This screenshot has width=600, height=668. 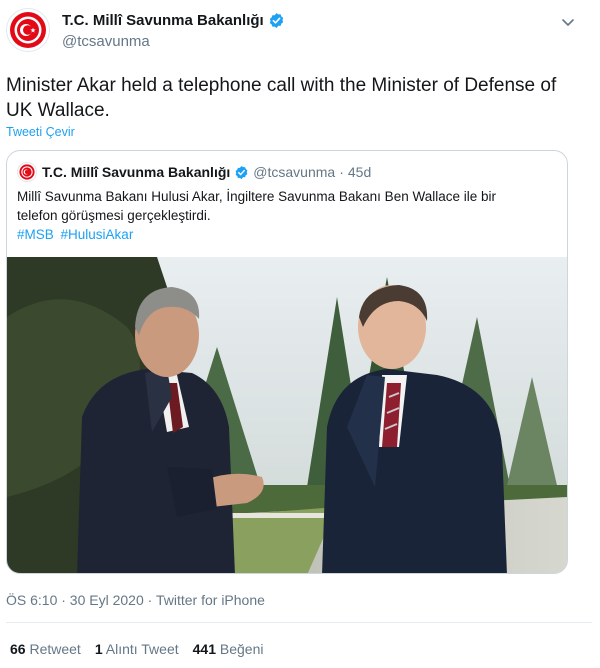 What do you see at coordinates (53, 649) in the screenshot?
I see `retweets-label: Retweet` at bounding box center [53, 649].